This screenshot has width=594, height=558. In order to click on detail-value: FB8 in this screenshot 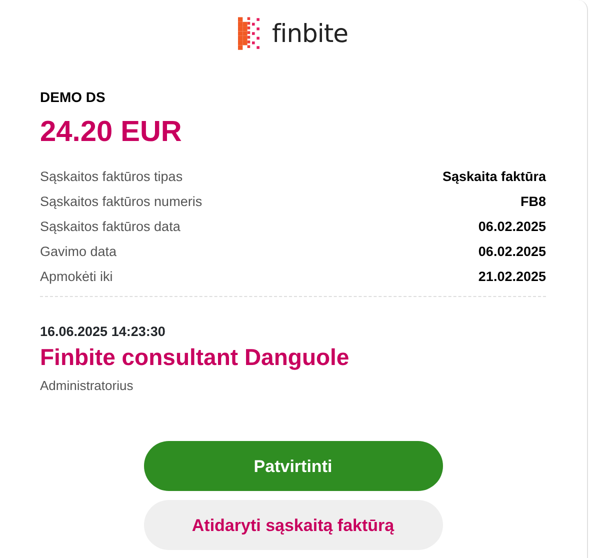, I will do `click(533, 202)`.